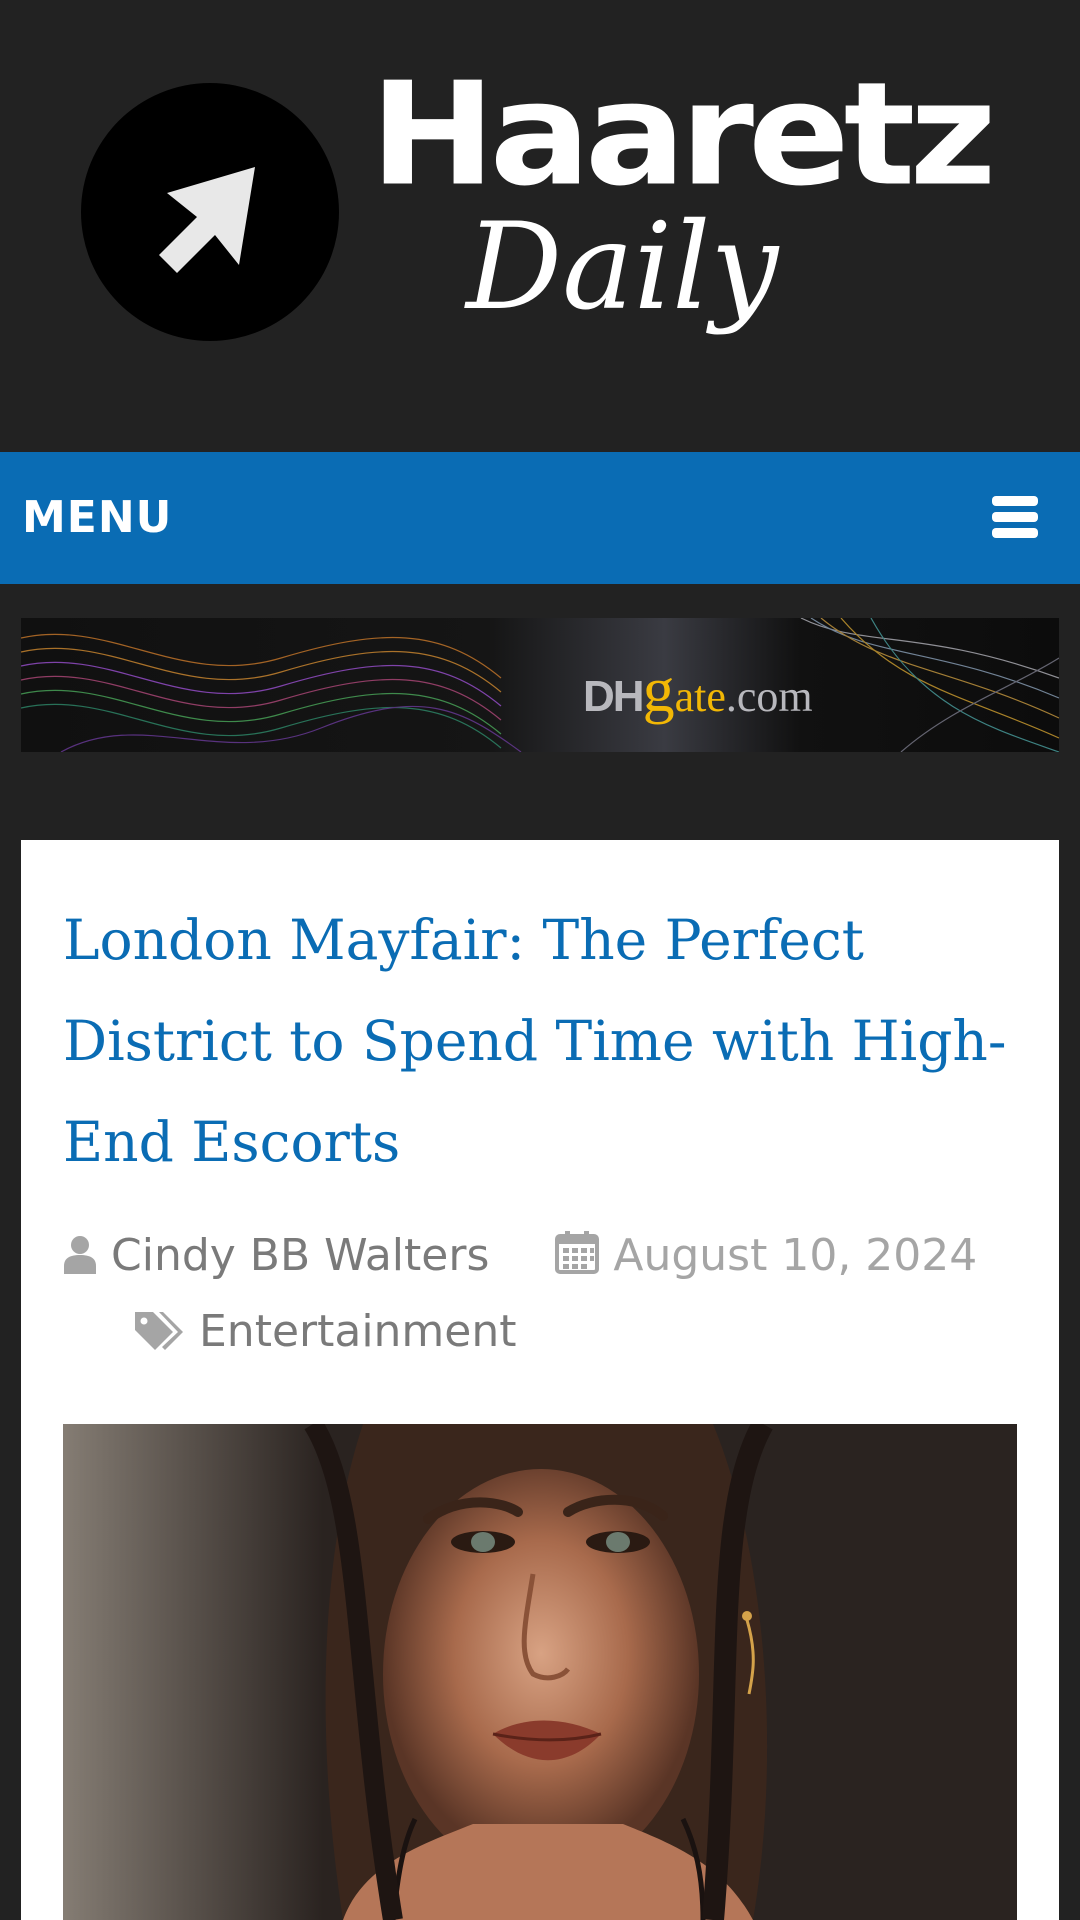 The width and height of the screenshot is (1080, 1920). I want to click on menu-label: MENU, so click(97, 517).